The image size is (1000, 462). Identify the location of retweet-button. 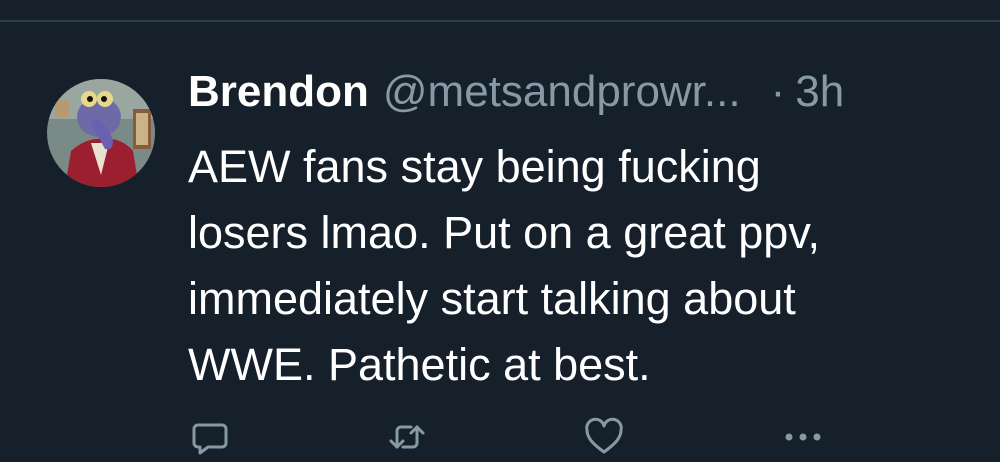
(407, 437).